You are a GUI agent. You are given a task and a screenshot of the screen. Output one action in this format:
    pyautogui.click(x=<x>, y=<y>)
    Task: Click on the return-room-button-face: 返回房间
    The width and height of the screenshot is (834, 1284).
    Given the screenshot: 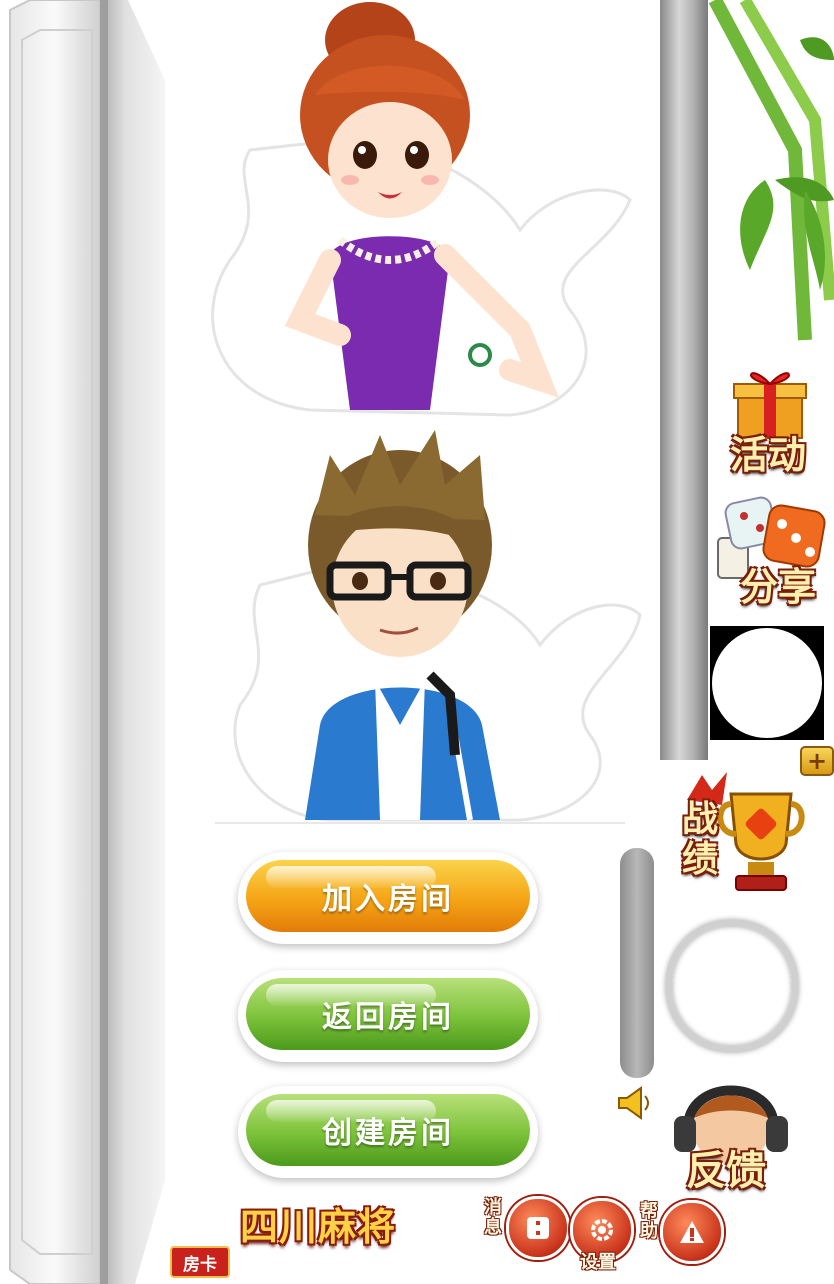 What is the action you would take?
    pyautogui.click(x=388, y=1014)
    